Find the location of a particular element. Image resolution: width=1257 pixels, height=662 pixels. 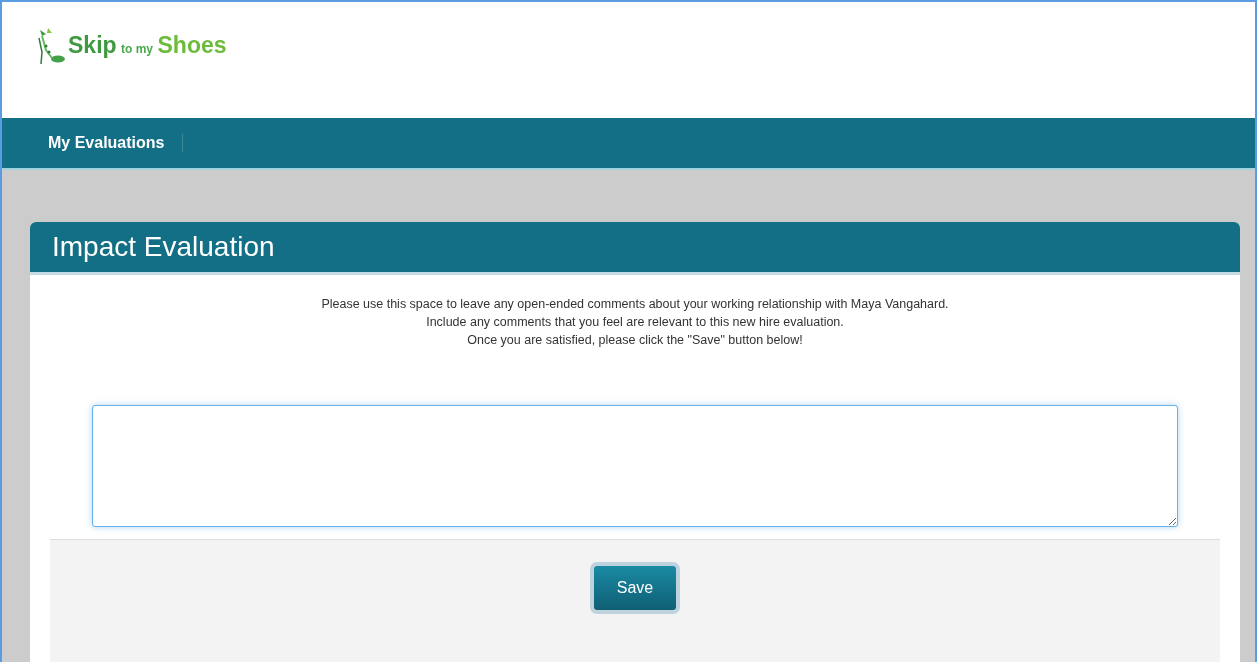

instruction-text: Please use this space to leave any open-ended comments about your working relationship with Maya Vangahard. is located at coordinates (635, 304).